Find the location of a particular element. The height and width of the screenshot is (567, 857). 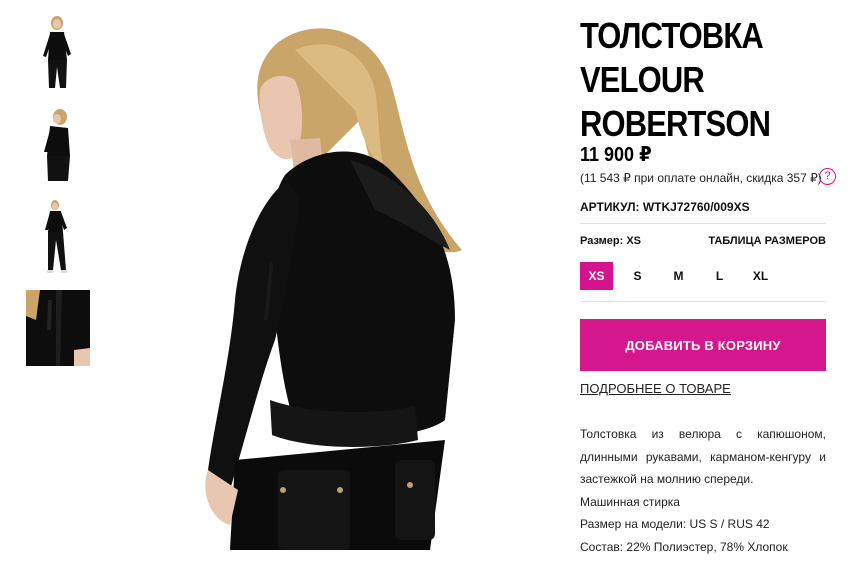

product-price: 11 900 ₽ is located at coordinates (616, 155).